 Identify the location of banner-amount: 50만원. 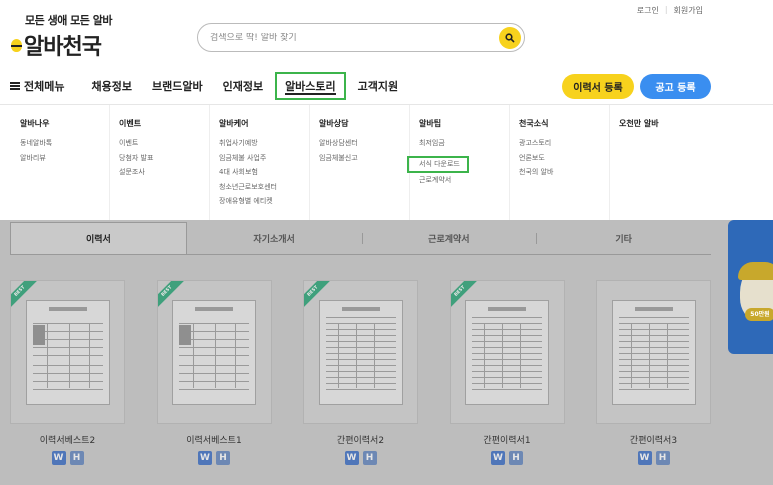
(759, 314).